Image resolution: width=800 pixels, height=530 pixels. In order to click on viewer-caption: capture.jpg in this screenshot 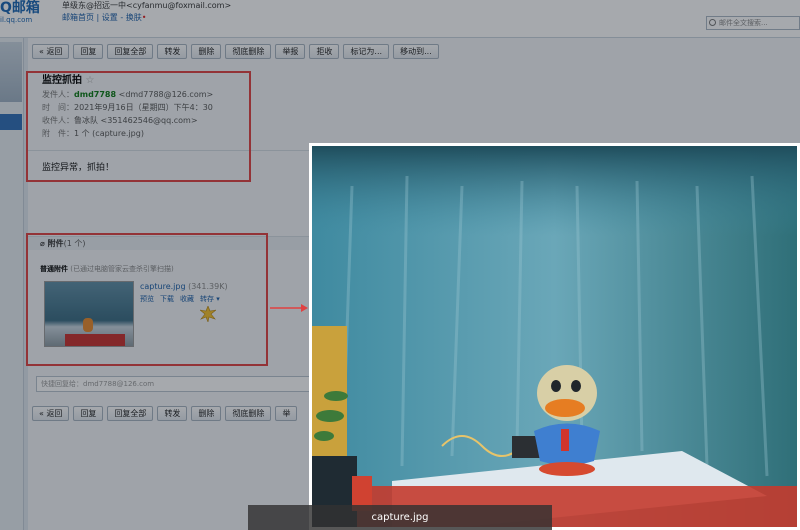, I will do `click(400, 517)`.